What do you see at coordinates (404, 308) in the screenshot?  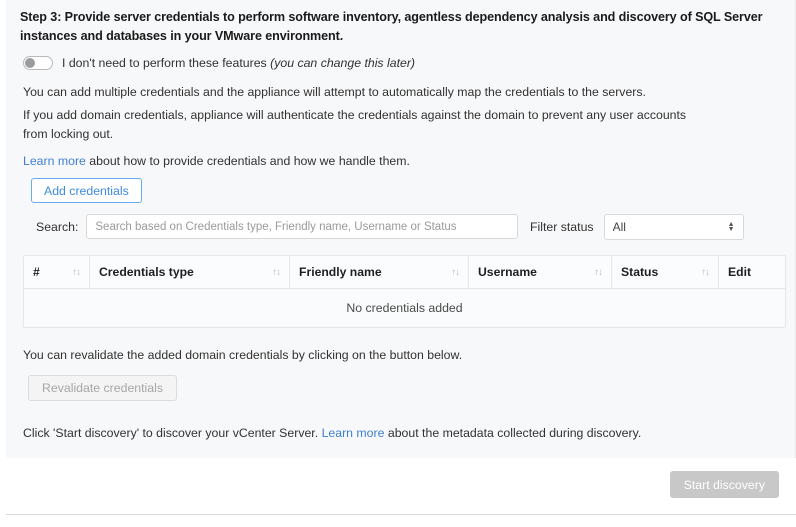 I see `credentials-table-empty-state: No credentials added` at bounding box center [404, 308].